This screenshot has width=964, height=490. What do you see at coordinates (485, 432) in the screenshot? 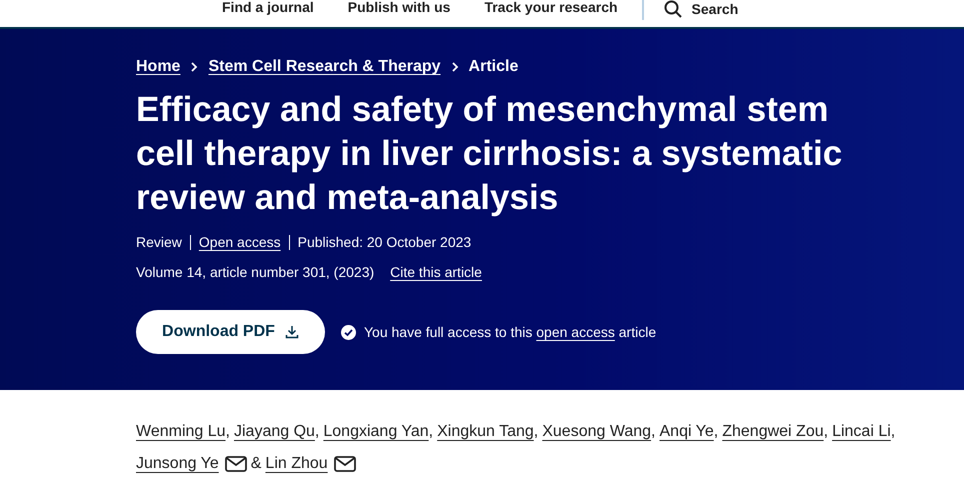
I see `author-link: Xingkun Tang` at bounding box center [485, 432].